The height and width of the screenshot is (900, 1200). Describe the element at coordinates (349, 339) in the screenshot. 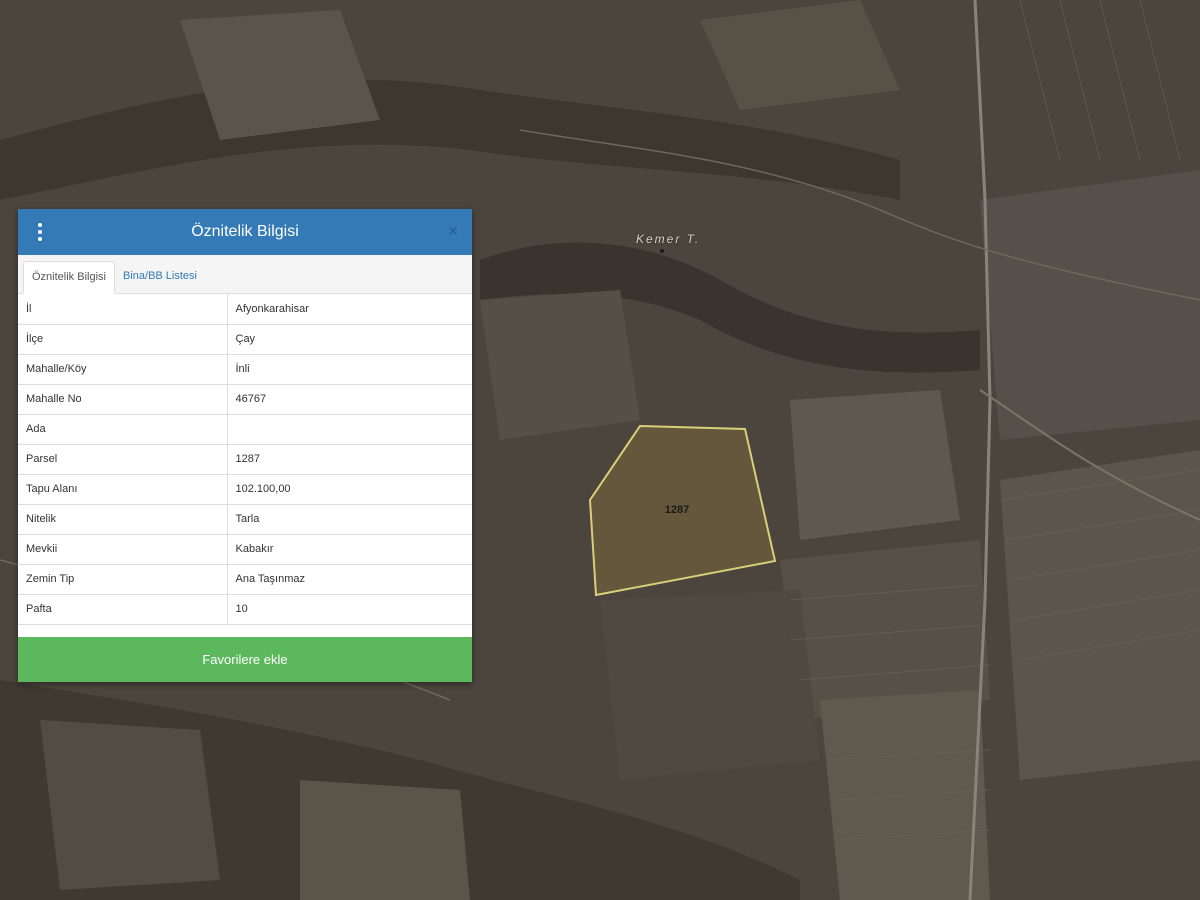

I see `attribute-value: Çay` at that location.